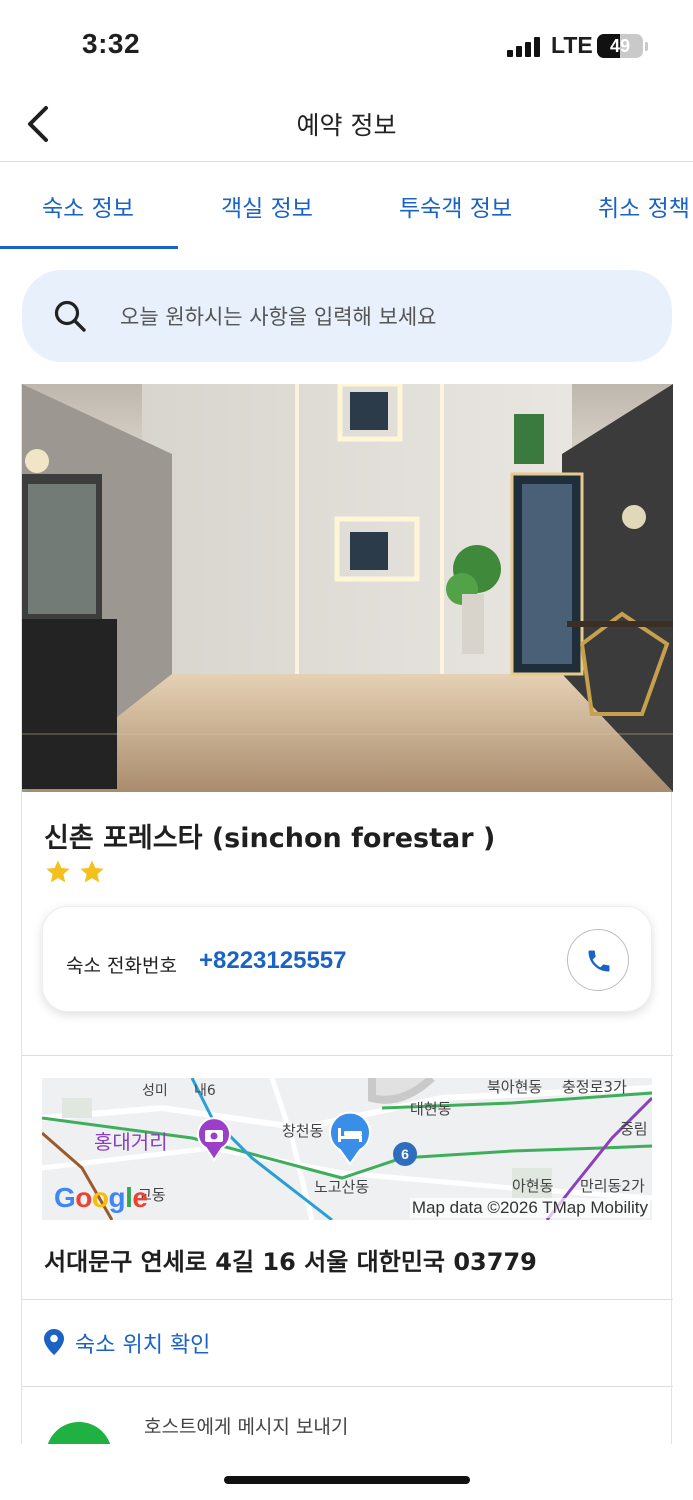  What do you see at coordinates (533, 1186) in the screenshot?
I see `map-label: 아현동` at bounding box center [533, 1186].